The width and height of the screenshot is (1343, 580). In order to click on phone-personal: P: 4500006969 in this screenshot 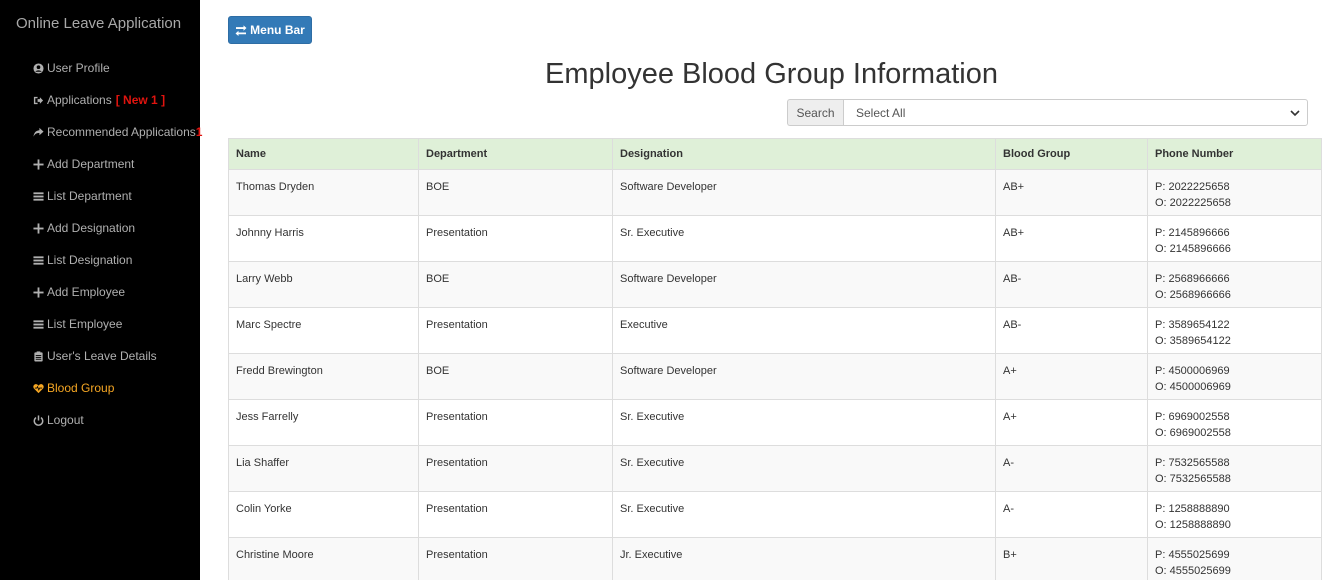, I will do `click(1192, 371)`.